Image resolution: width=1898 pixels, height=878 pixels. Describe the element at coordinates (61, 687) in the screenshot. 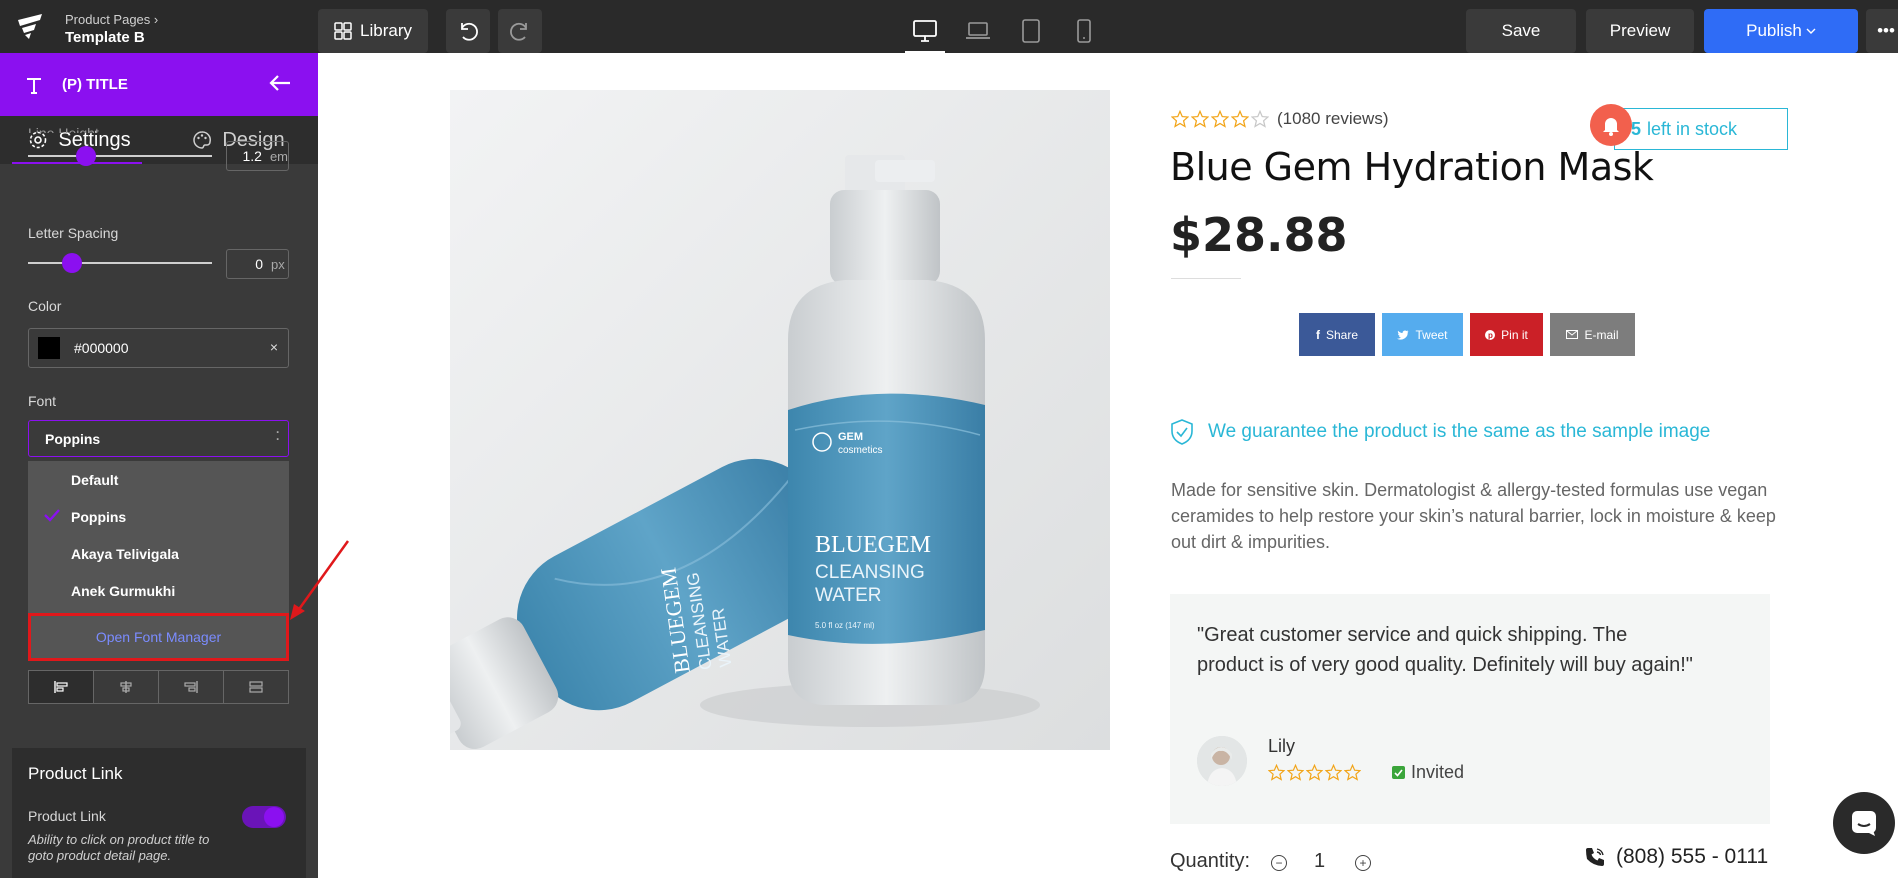

I see `align-left-button` at that location.